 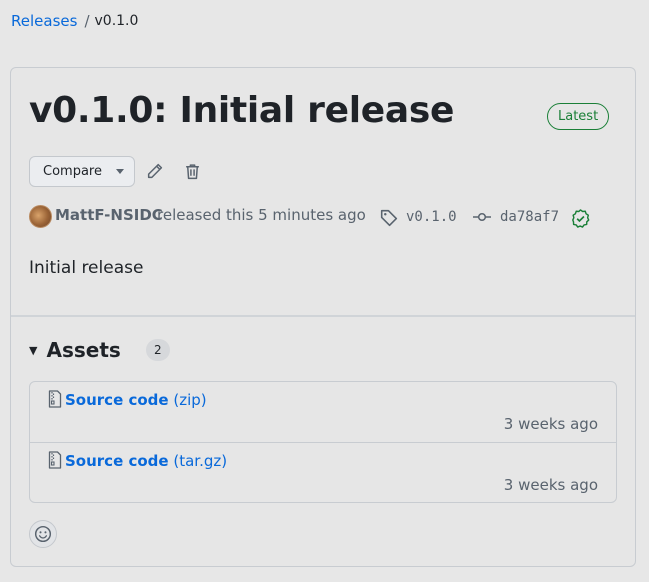 What do you see at coordinates (86, 268) in the screenshot?
I see `release-body: Initial release` at bounding box center [86, 268].